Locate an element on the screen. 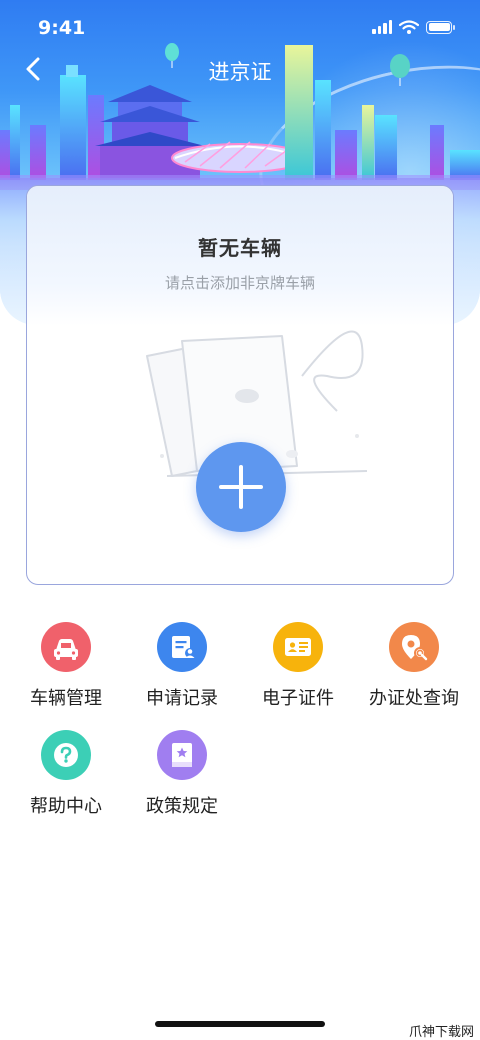 The height and width of the screenshot is (1040, 480). menu-label: 电子证件 is located at coordinates (298, 698).